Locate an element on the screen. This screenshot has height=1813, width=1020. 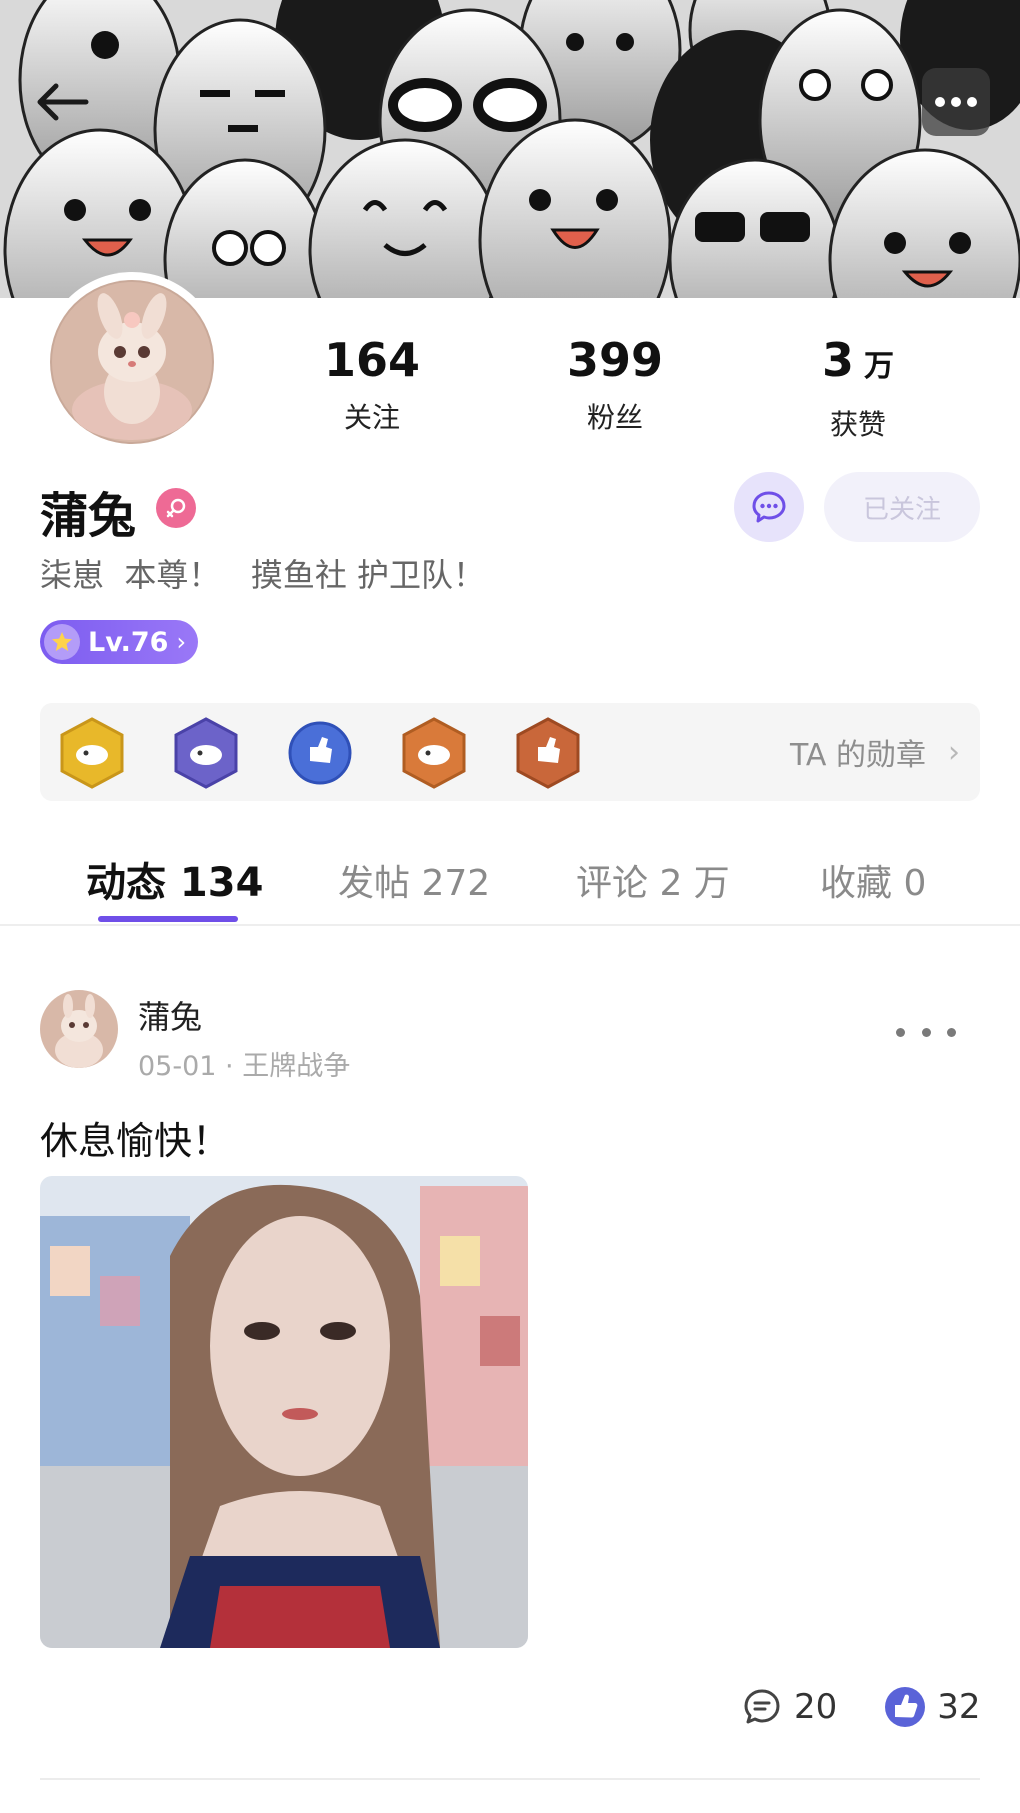
like-count: 32 is located at coordinates (959, 1707).